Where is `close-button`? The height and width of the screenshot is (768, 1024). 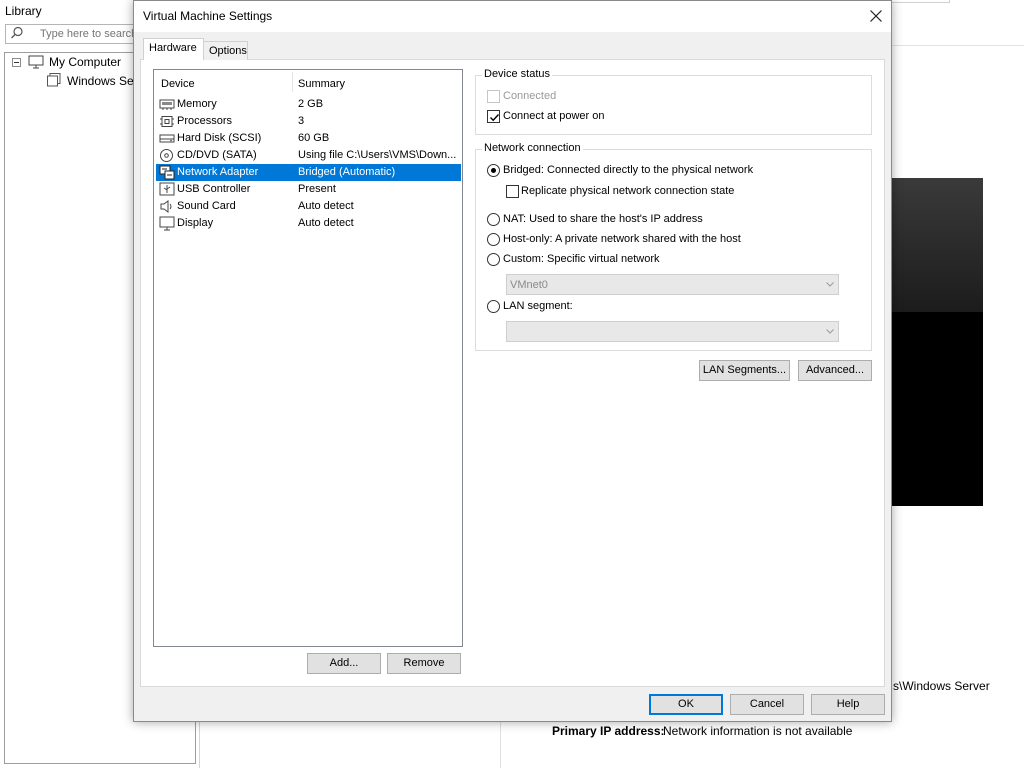
close-button is located at coordinates (876, 16).